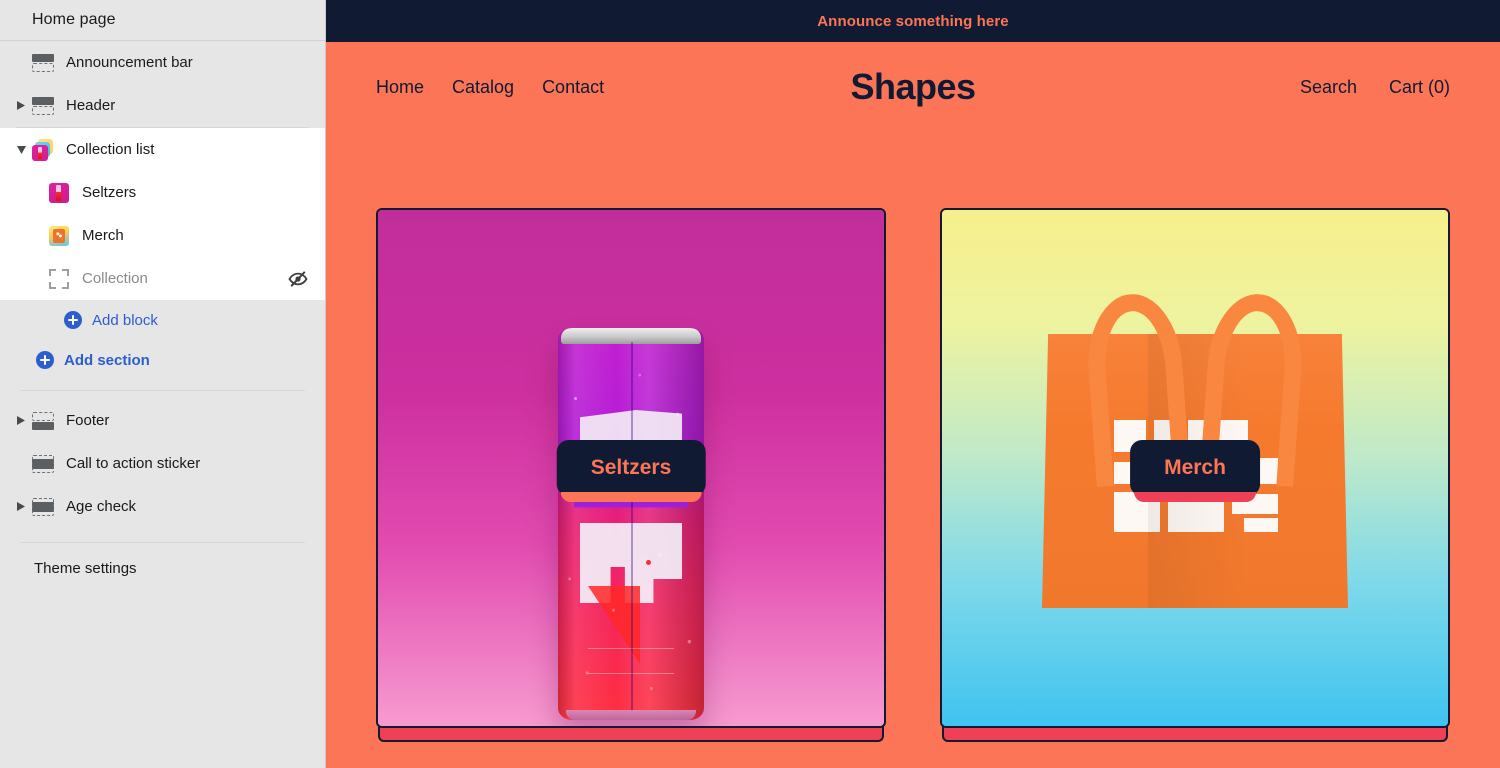 Image resolution: width=1500 pixels, height=768 pixels. What do you see at coordinates (483, 87) in the screenshot?
I see `nav-link-catalog: Catalog` at bounding box center [483, 87].